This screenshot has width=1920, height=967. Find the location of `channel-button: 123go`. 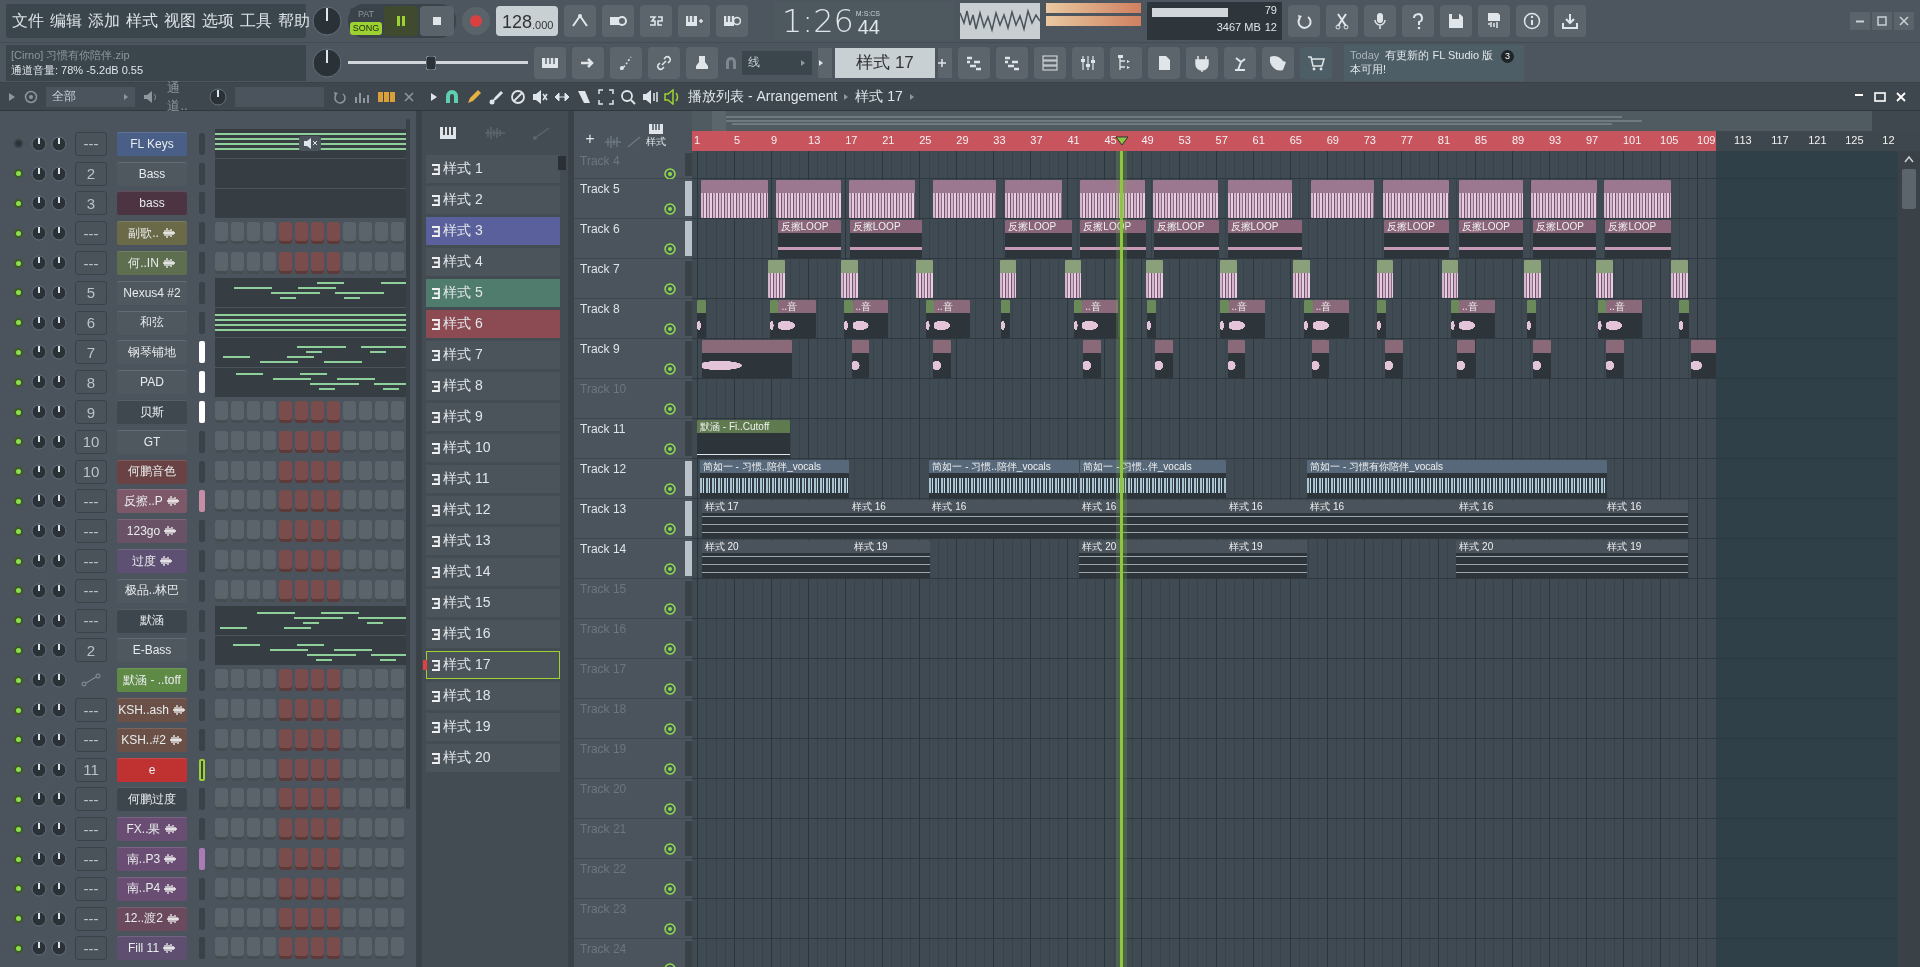

channel-button: 123go is located at coordinates (152, 531).